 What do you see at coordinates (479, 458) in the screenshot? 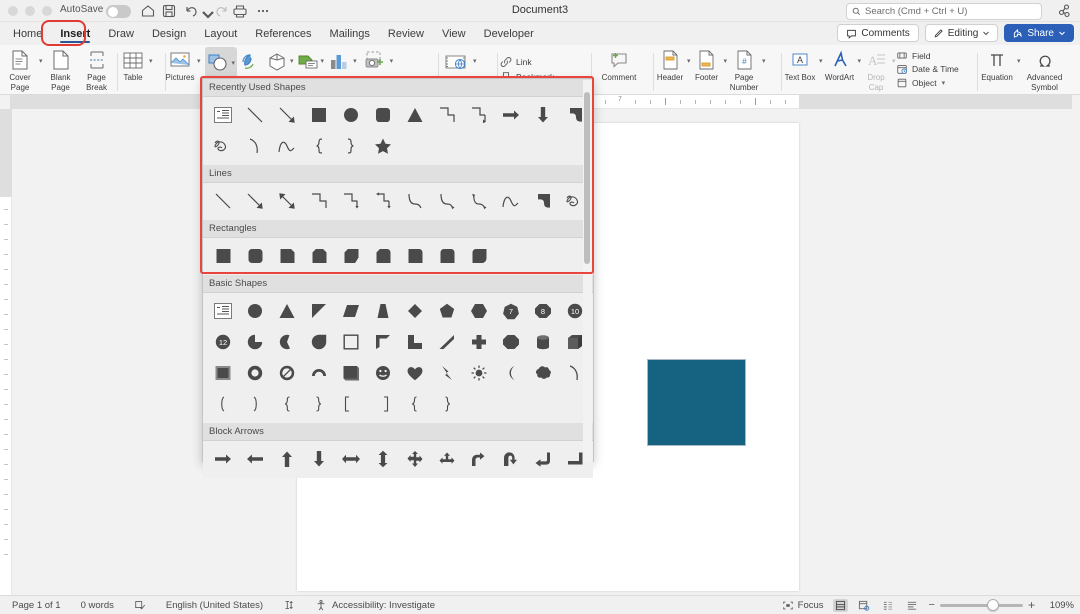
I see `bent-arrow-shape` at bounding box center [479, 458].